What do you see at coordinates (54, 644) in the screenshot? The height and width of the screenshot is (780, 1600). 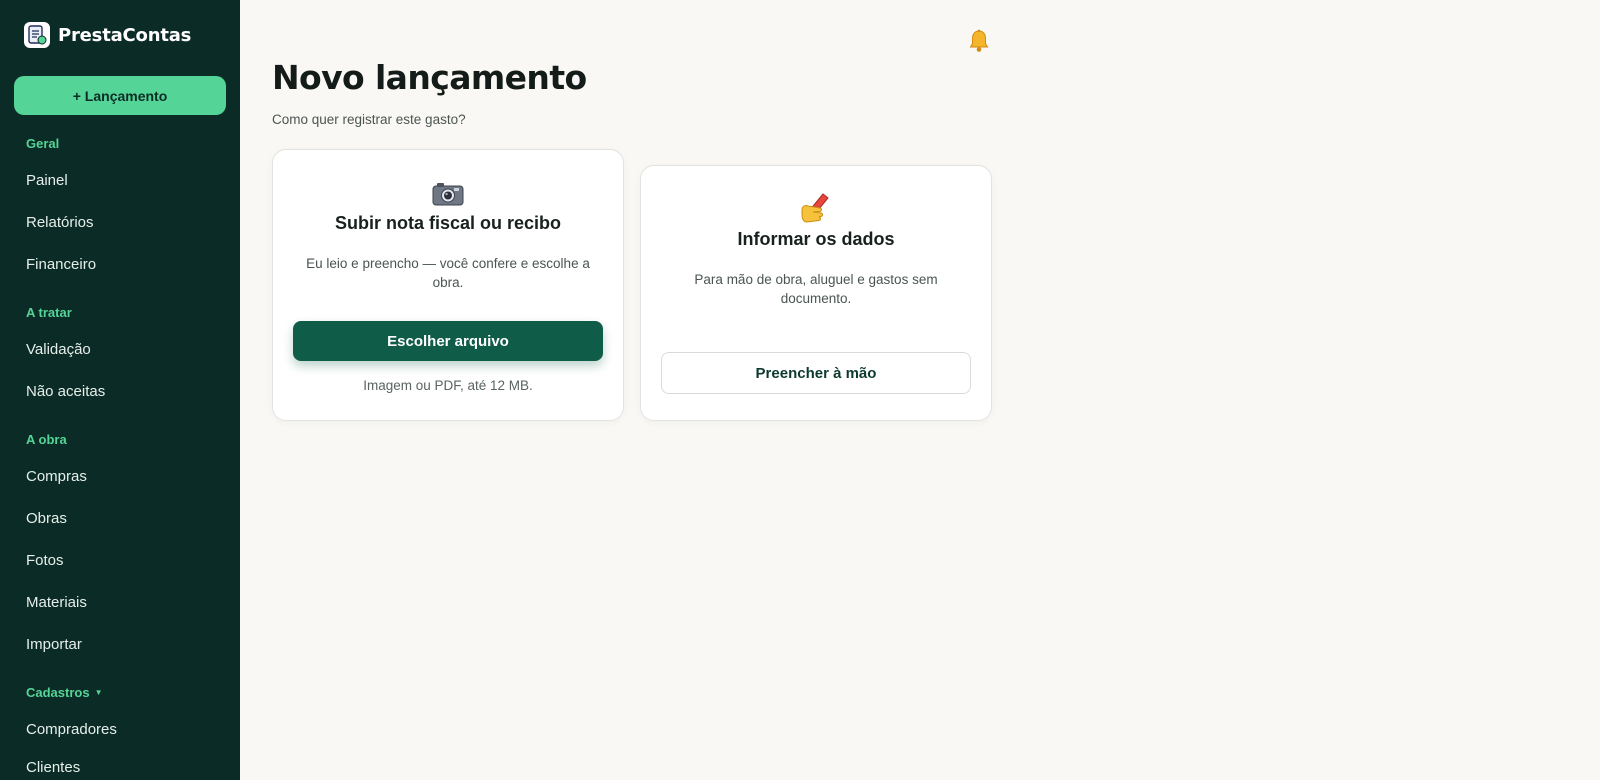 I see `sidebar-item-importar: Importar` at bounding box center [54, 644].